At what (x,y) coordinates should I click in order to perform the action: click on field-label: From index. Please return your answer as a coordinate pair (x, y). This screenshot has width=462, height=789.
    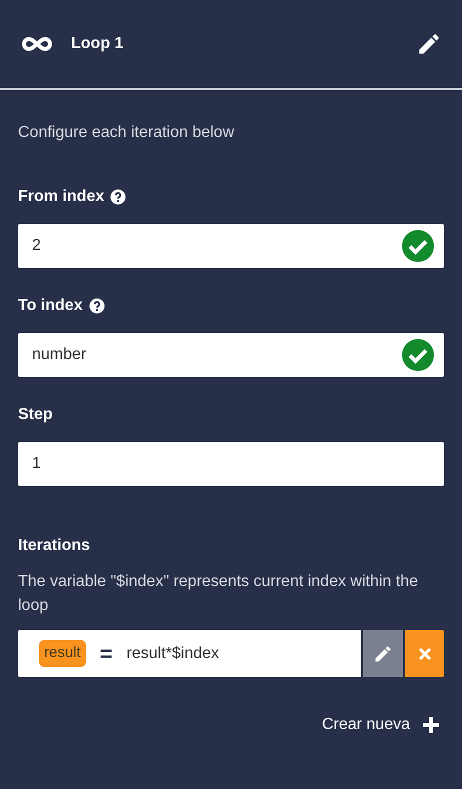
    Looking at the image, I should click on (61, 197).